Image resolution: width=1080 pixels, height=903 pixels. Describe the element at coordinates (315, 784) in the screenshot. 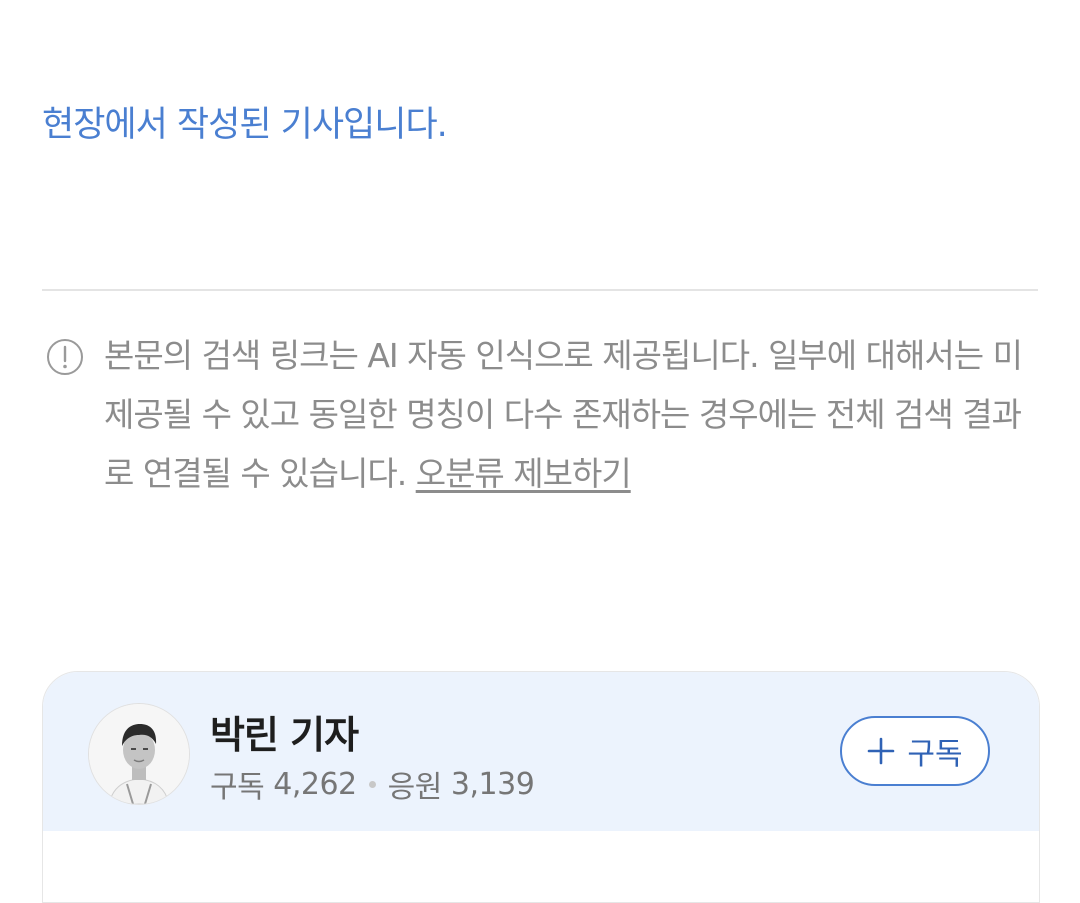

I see `subscribers-count: 4,262` at that location.